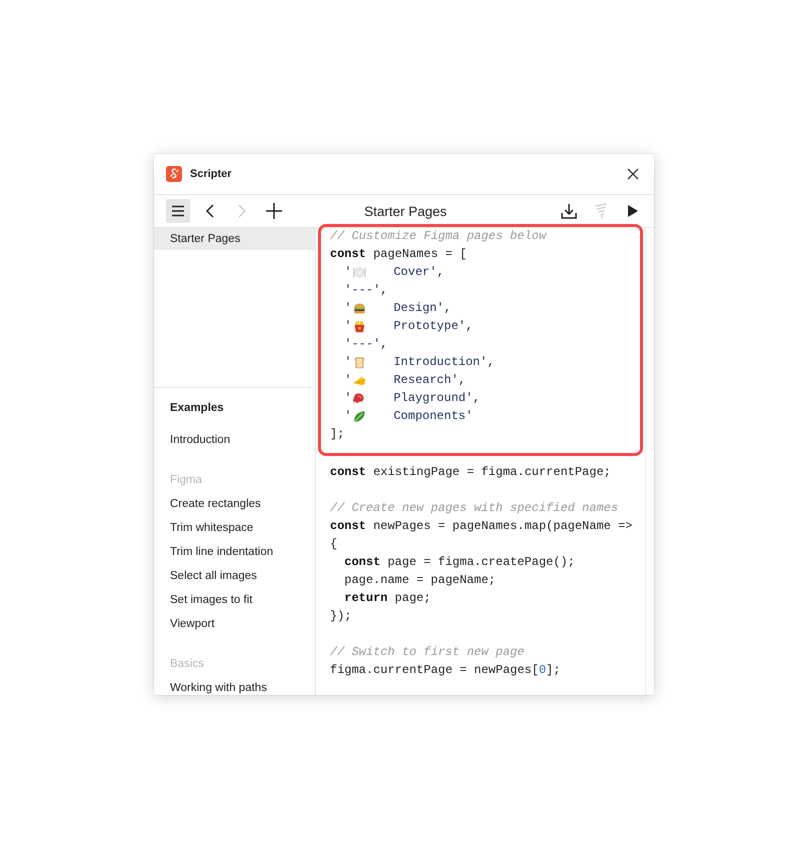 The height and width of the screenshot is (849, 808). Describe the element at coordinates (174, 174) in the screenshot. I see `logo-icon` at that location.